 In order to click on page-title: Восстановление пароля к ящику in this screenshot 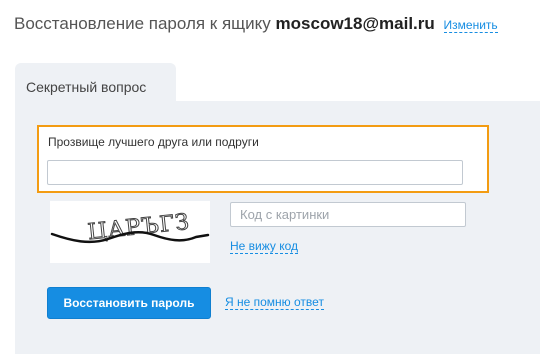, I will do `click(142, 23)`.